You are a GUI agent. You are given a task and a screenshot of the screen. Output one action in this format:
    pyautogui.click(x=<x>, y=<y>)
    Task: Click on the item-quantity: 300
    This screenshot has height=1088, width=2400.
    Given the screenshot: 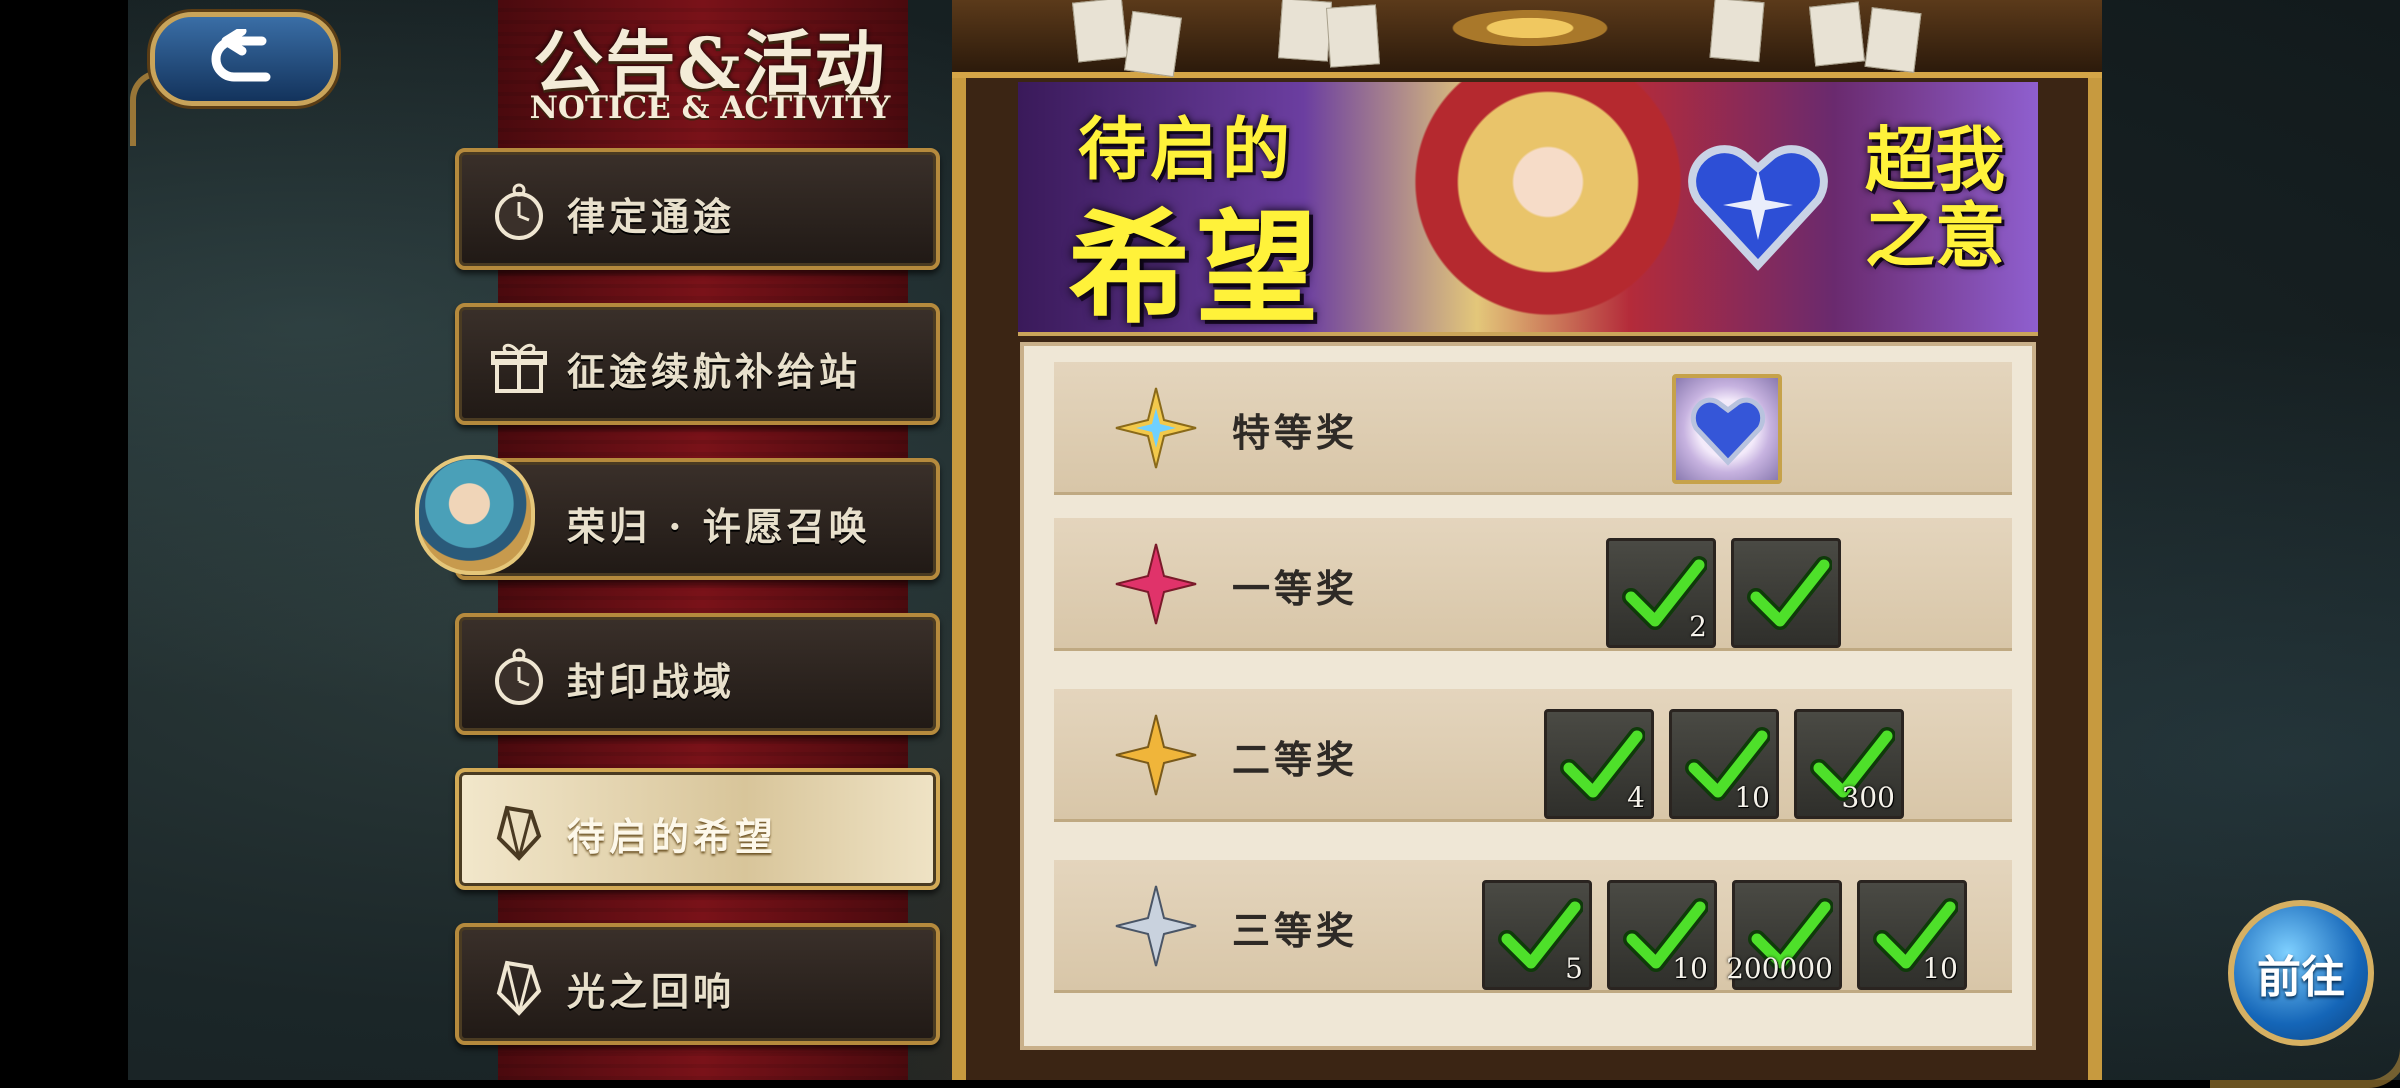 What is the action you would take?
    pyautogui.click(x=1868, y=797)
    